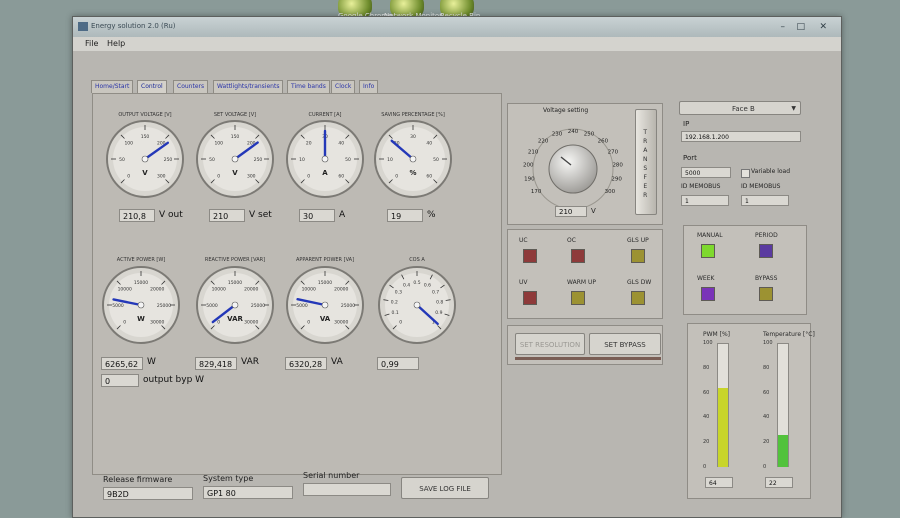 This screenshot has width=900, height=518. What do you see at coordinates (566, 110) in the screenshot?
I see `voltage-setting-title: Voltage setting` at bounding box center [566, 110].